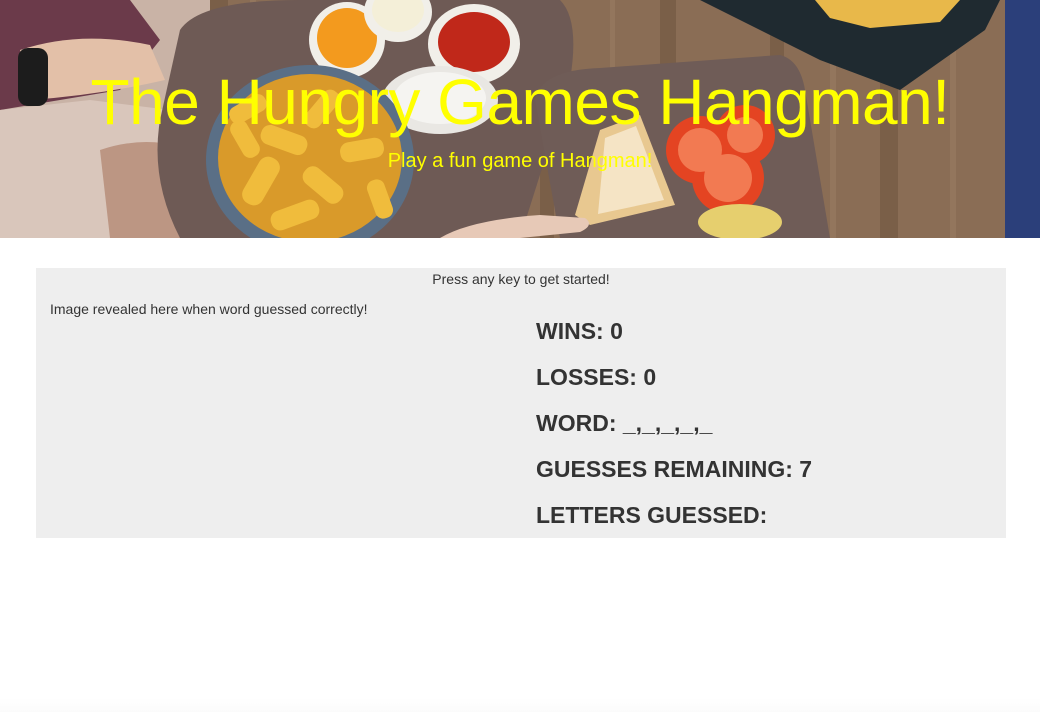 The image size is (1040, 712). What do you see at coordinates (667, 423) in the screenshot?
I see `word-value: _,_,_,_,_` at bounding box center [667, 423].